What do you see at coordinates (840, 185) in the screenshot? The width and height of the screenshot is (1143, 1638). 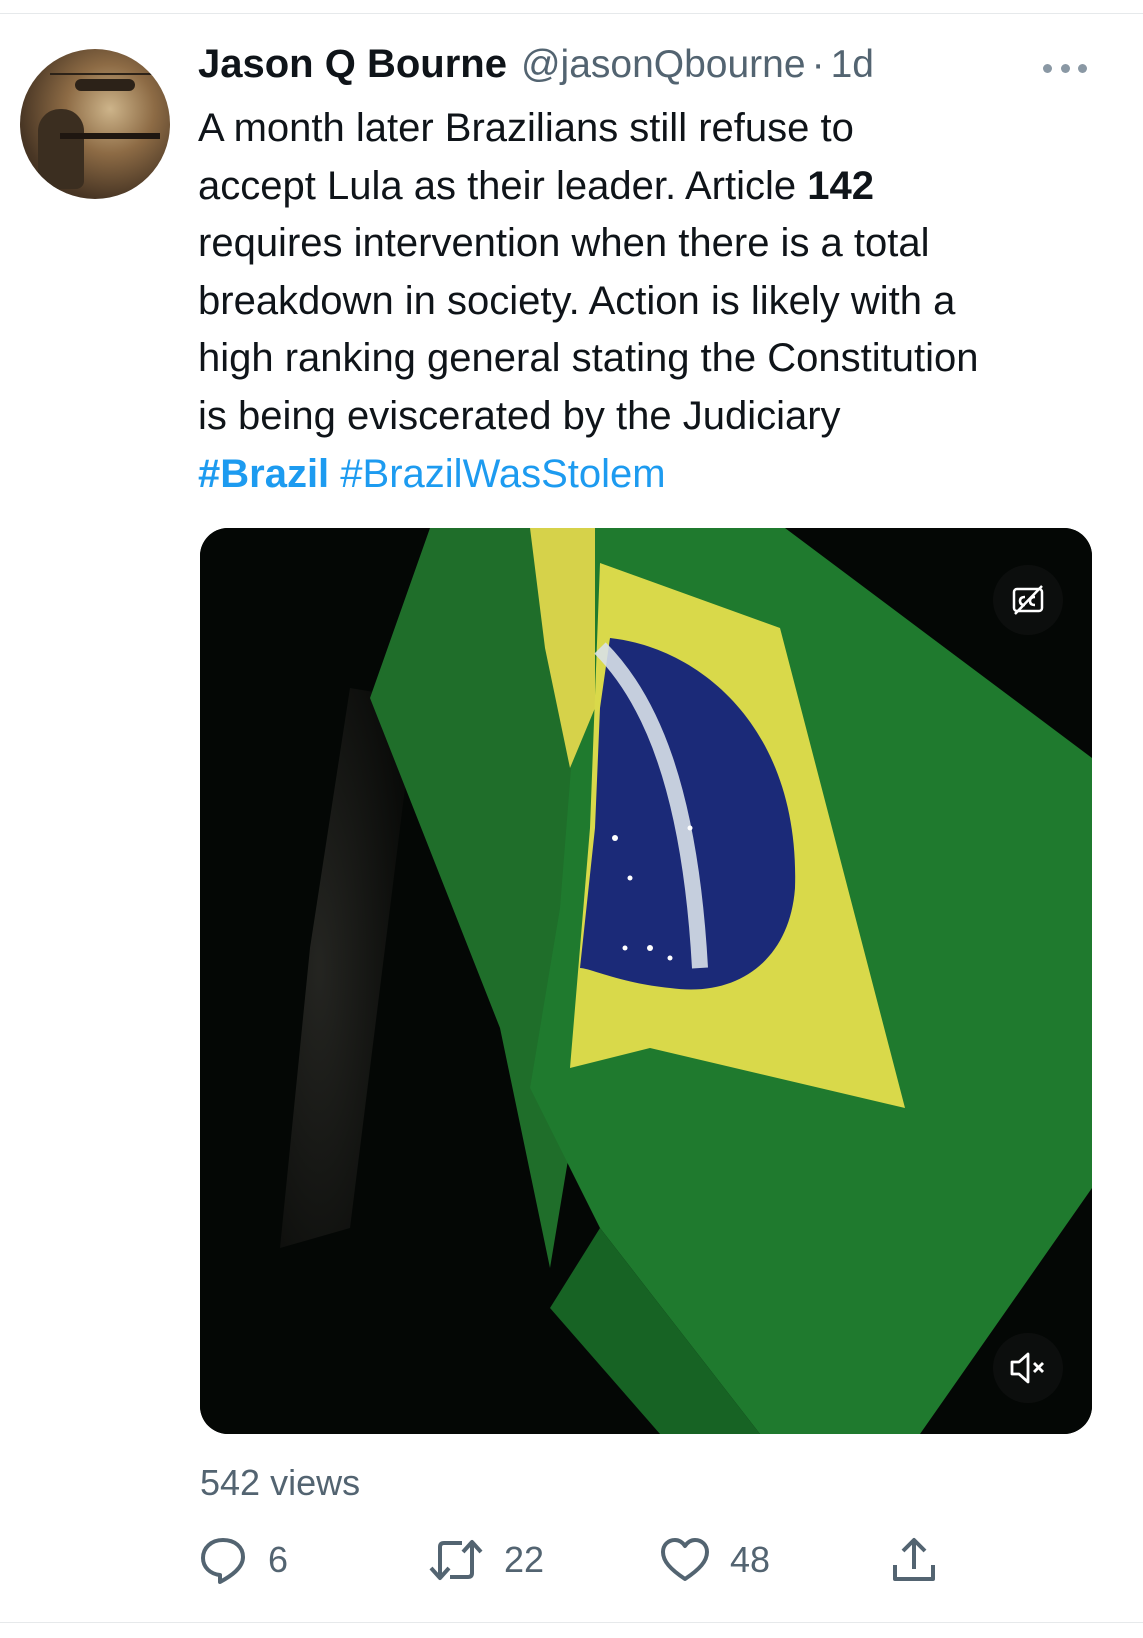 I see `article-number: 142` at bounding box center [840, 185].